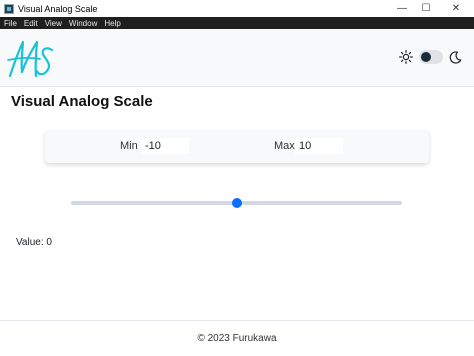 Image resolution: width=474 pixels, height=356 pixels. Describe the element at coordinates (455, 57) in the screenshot. I see `moon-icon` at that location.